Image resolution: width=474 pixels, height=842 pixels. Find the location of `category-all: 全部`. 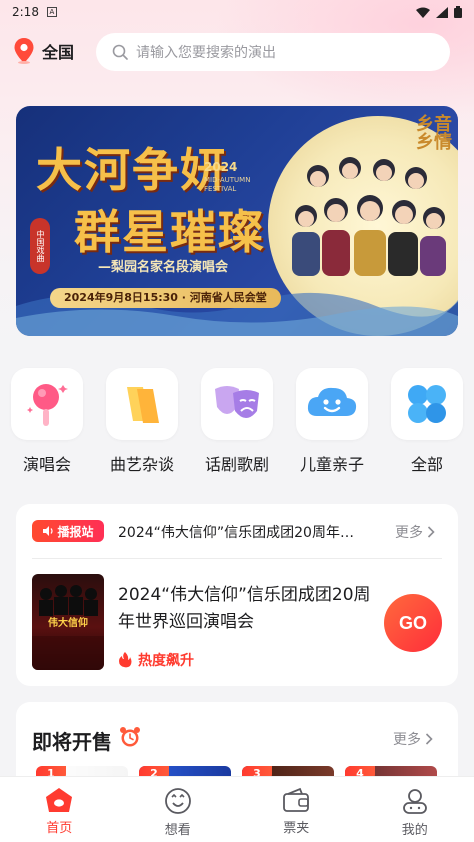

category-all: 全部 is located at coordinates (427, 421).